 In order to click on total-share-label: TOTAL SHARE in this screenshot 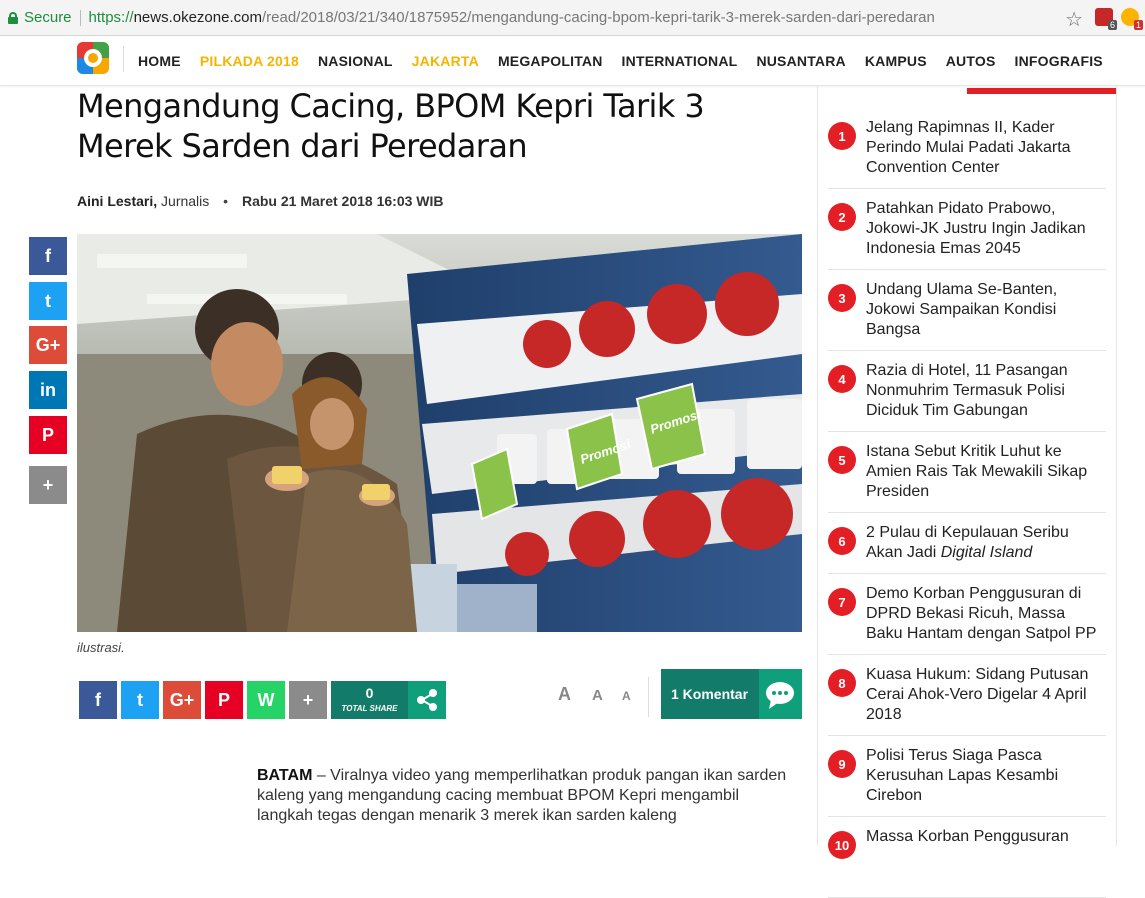, I will do `click(369, 708)`.